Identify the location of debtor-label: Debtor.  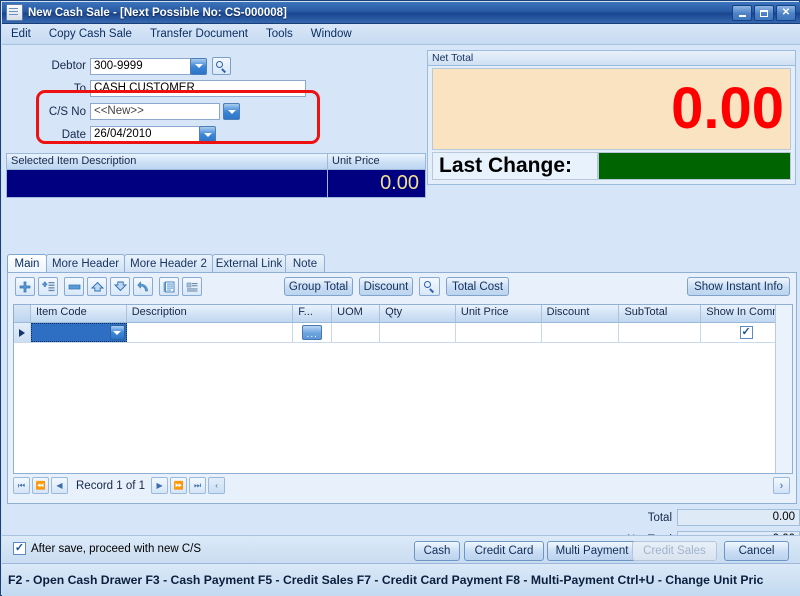
(68, 66).